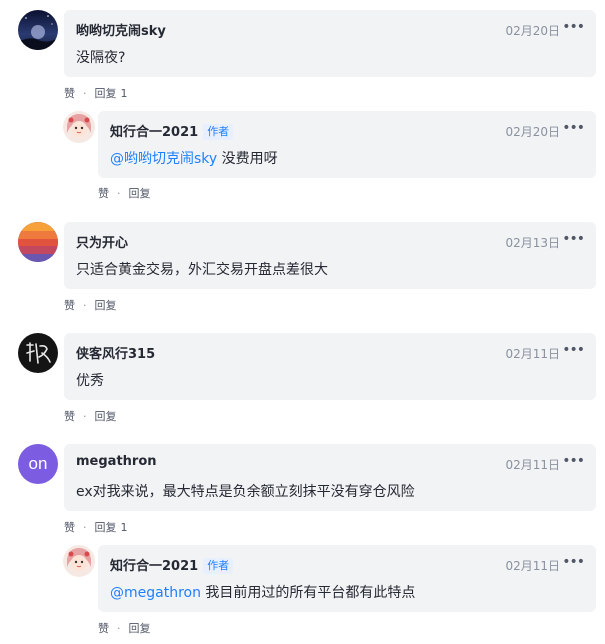 The width and height of the screenshot is (605, 644). What do you see at coordinates (102, 241) in the screenshot?
I see `username: 只为开心` at bounding box center [102, 241].